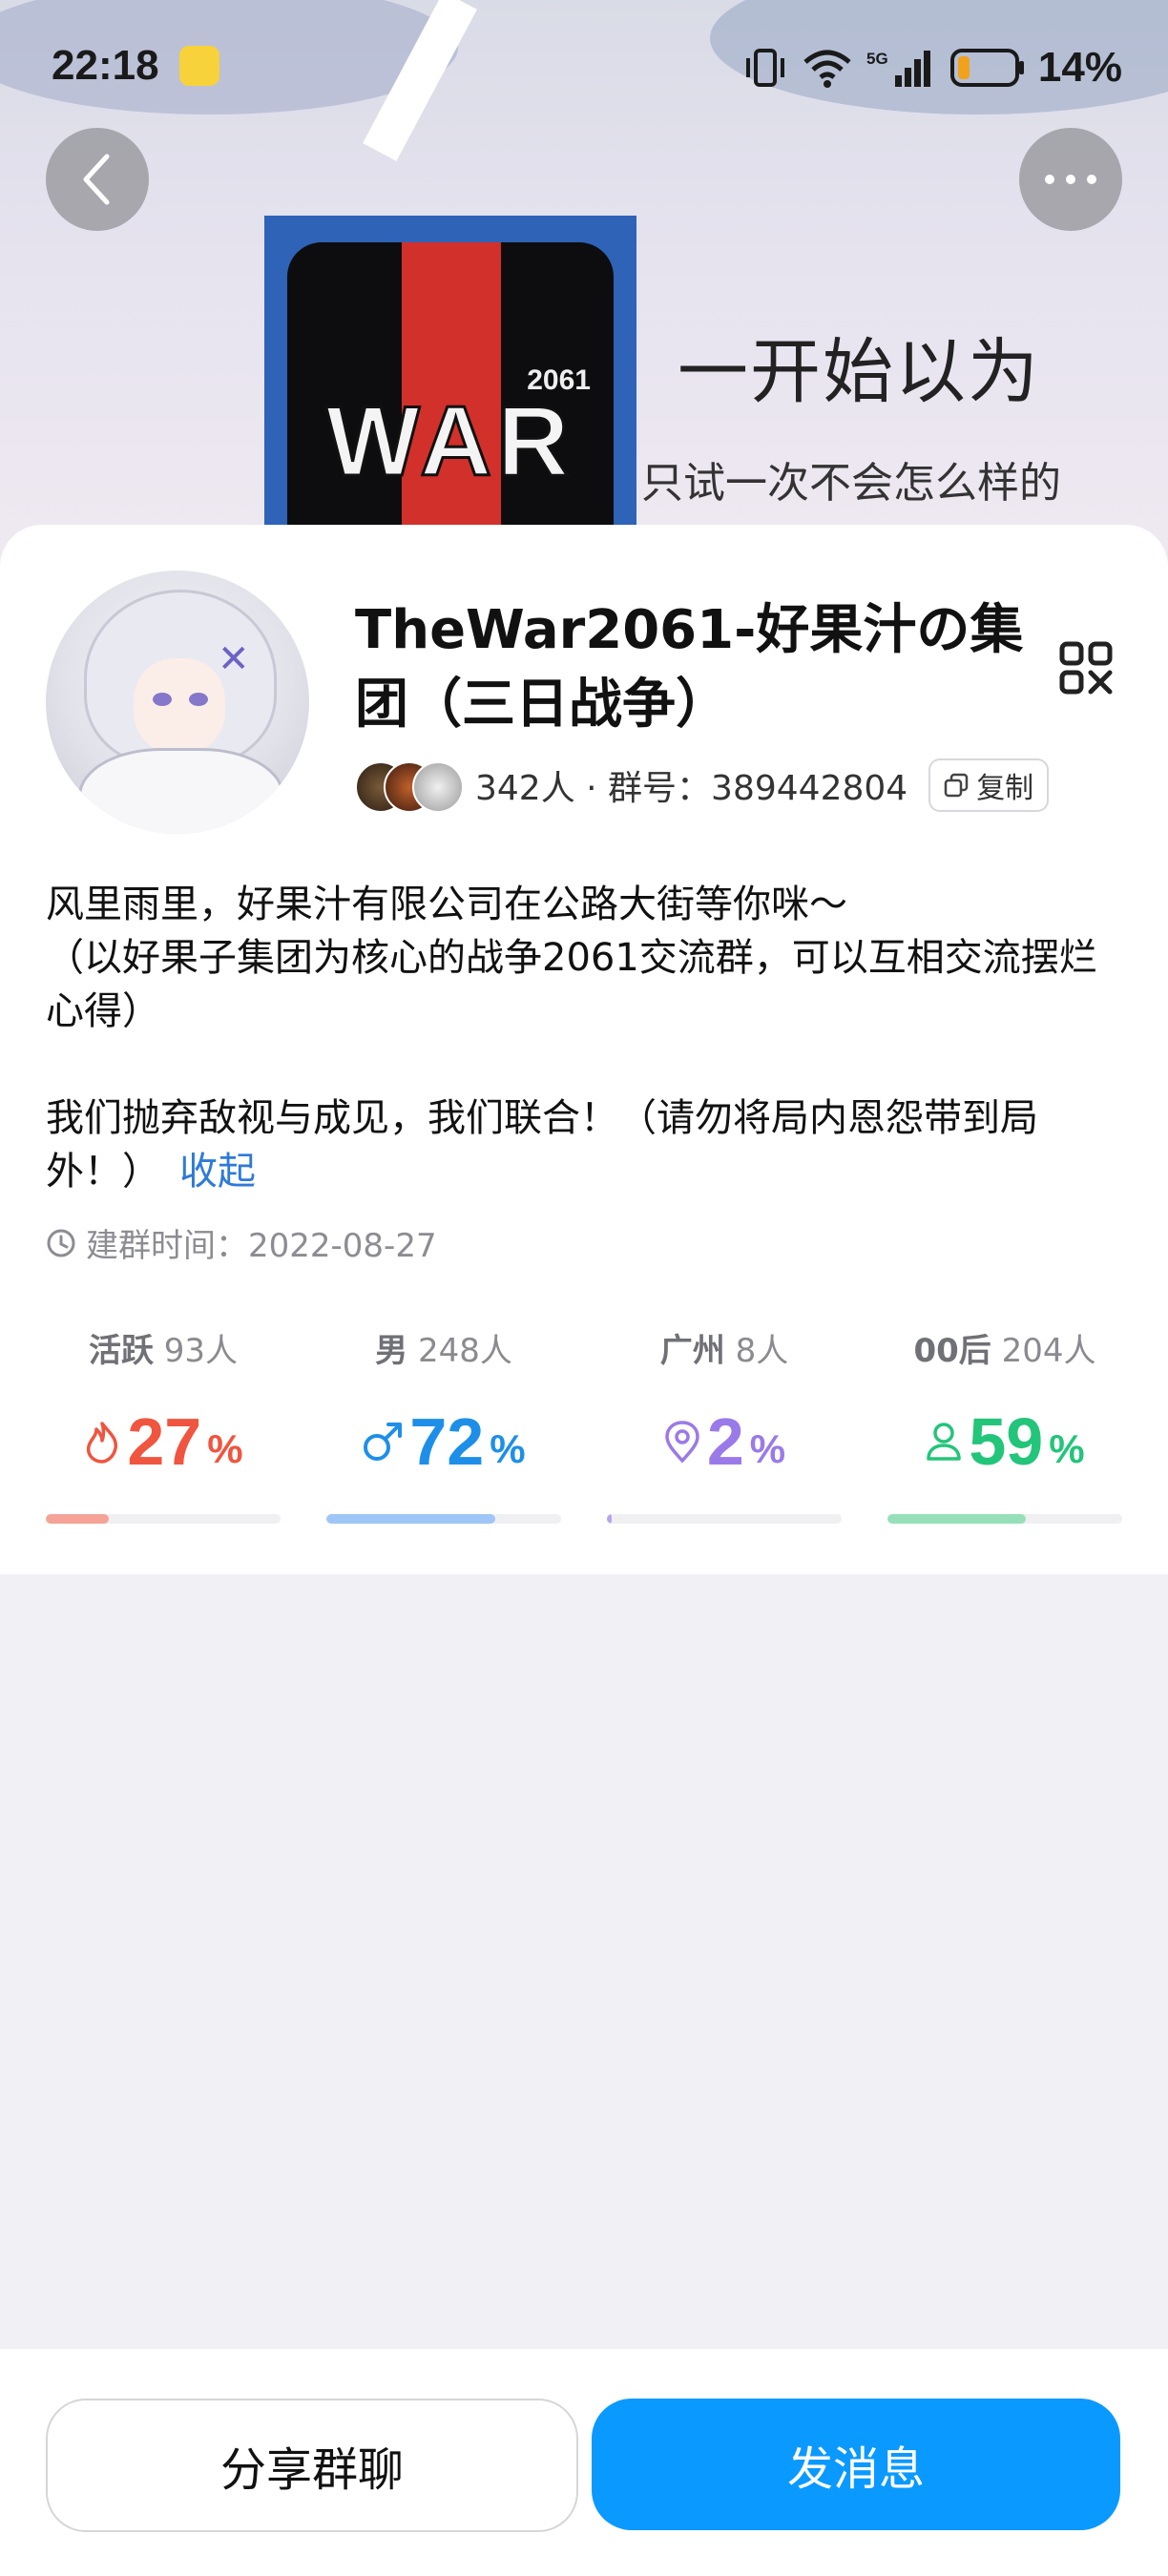 The height and width of the screenshot is (2576, 1168). What do you see at coordinates (1048, 1351) in the screenshot?
I see `stat-count: 204人` at bounding box center [1048, 1351].